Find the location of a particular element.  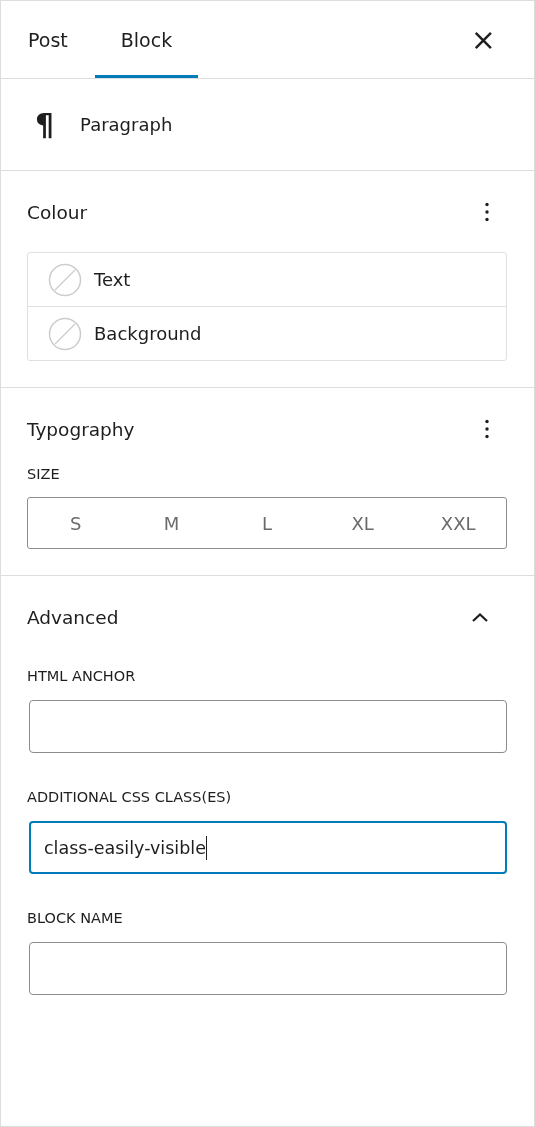

size-option: S is located at coordinates (76, 523).